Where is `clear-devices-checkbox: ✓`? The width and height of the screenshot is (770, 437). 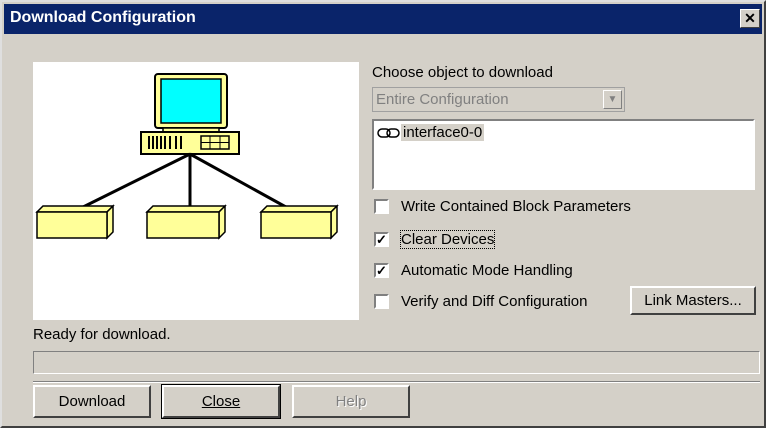
clear-devices-checkbox: ✓ is located at coordinates (381, 239).